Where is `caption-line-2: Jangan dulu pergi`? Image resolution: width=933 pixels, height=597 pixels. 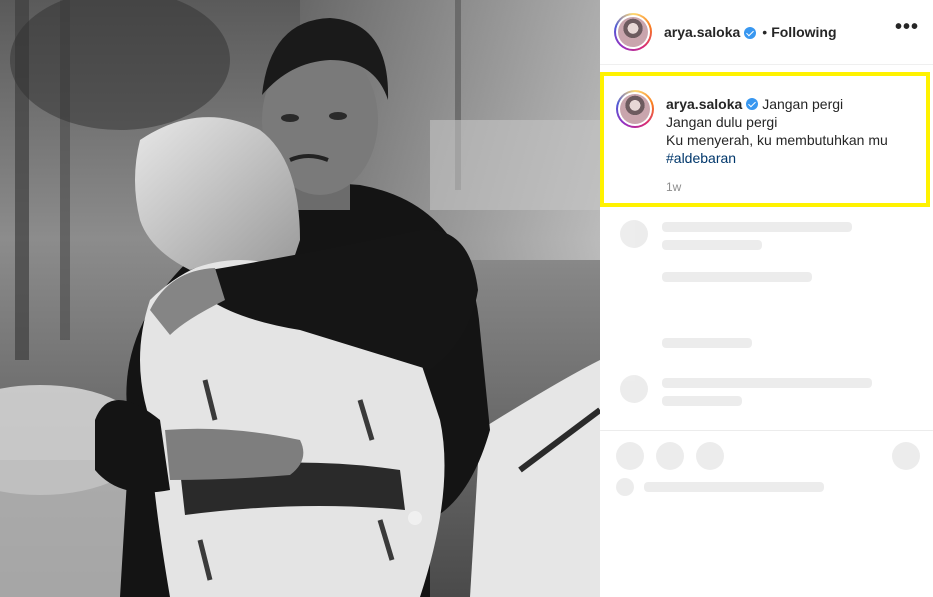
caption-line-2: Jangan dulu pergi is located at coordinates (722, 122).